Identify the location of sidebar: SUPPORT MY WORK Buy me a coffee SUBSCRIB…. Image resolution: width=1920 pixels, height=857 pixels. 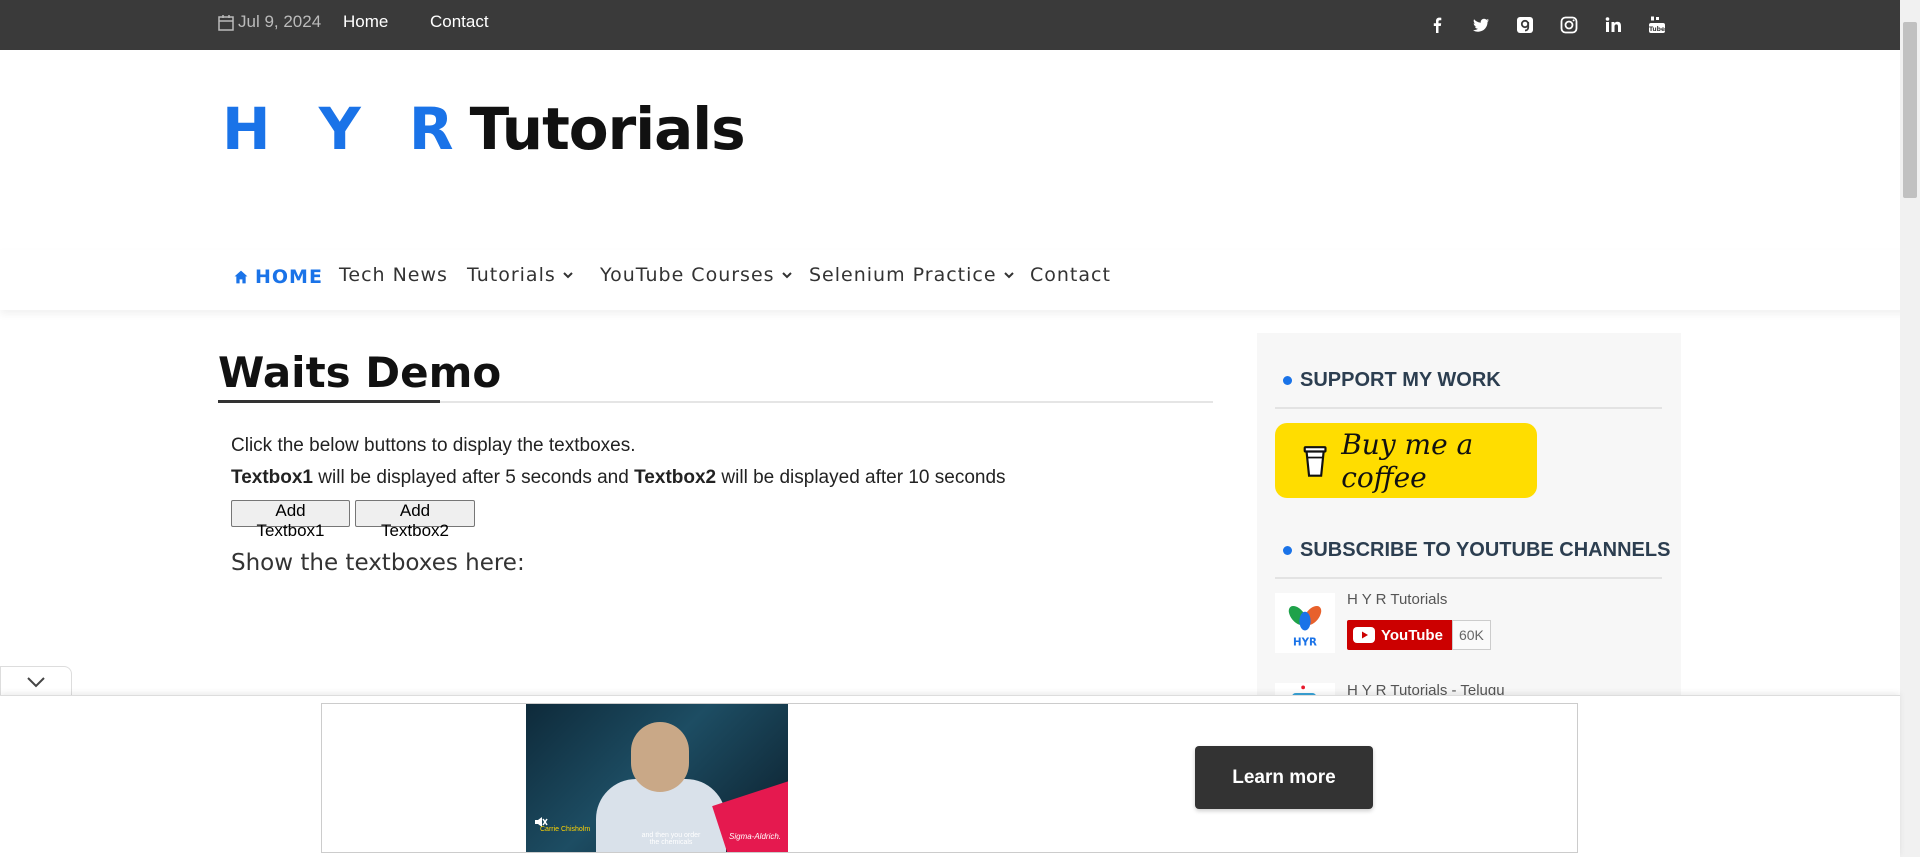
(1469, 543).